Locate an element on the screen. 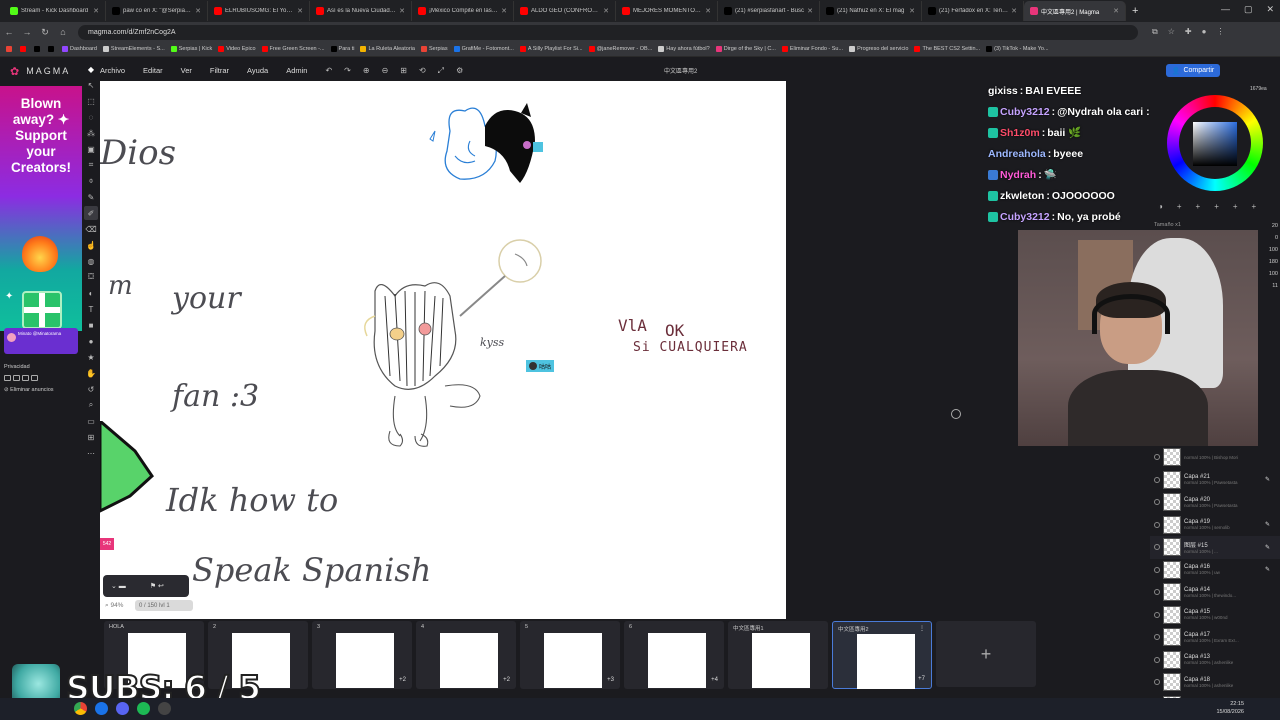  eyedropper-icon: ⌽ is located at coordinates (91, 181).